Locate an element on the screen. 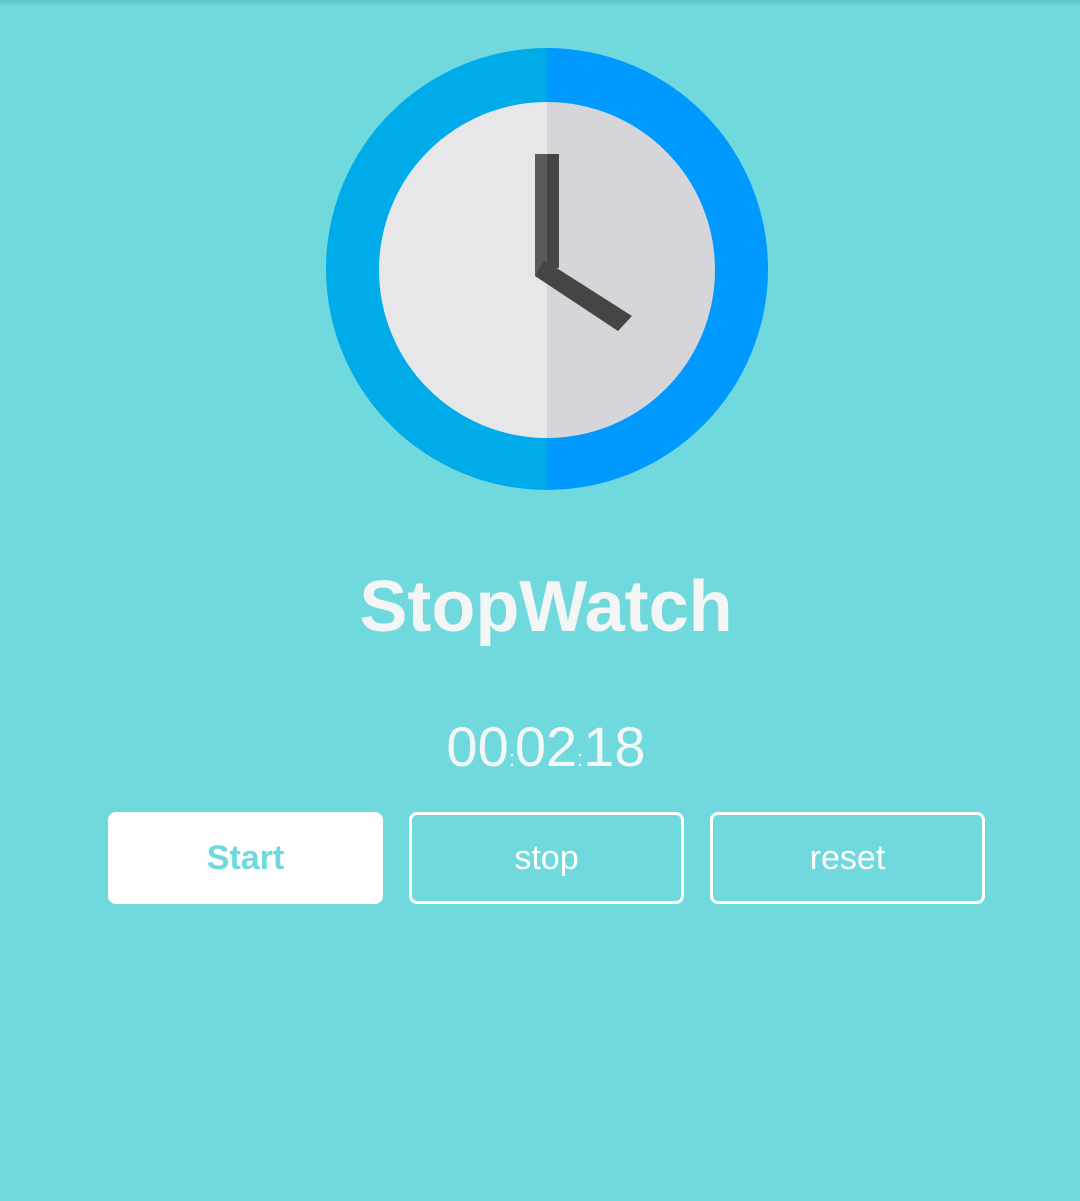 The height and width of the screenshot is (1201, 1080). status-bar-shadow is located at coordinates (540, 3).